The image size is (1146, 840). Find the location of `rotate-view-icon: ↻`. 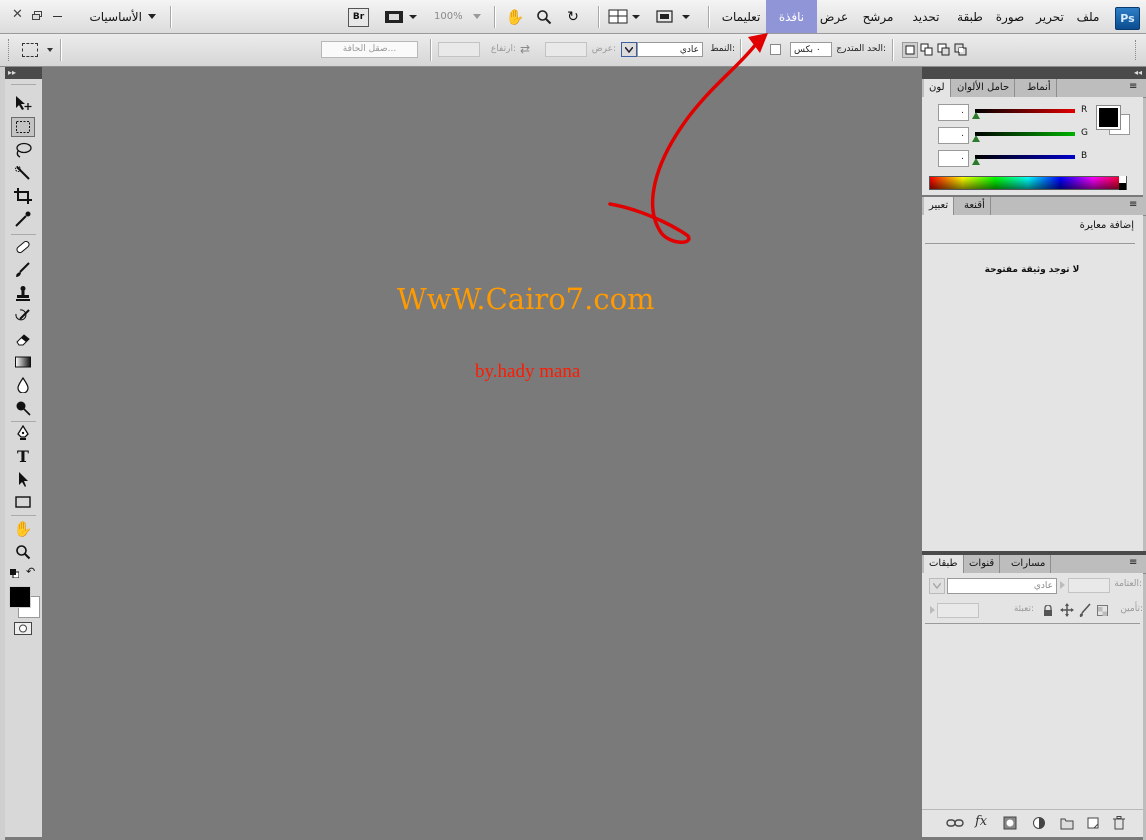

rotate-view-icon: ↻ is located at coordinates (573, 17).